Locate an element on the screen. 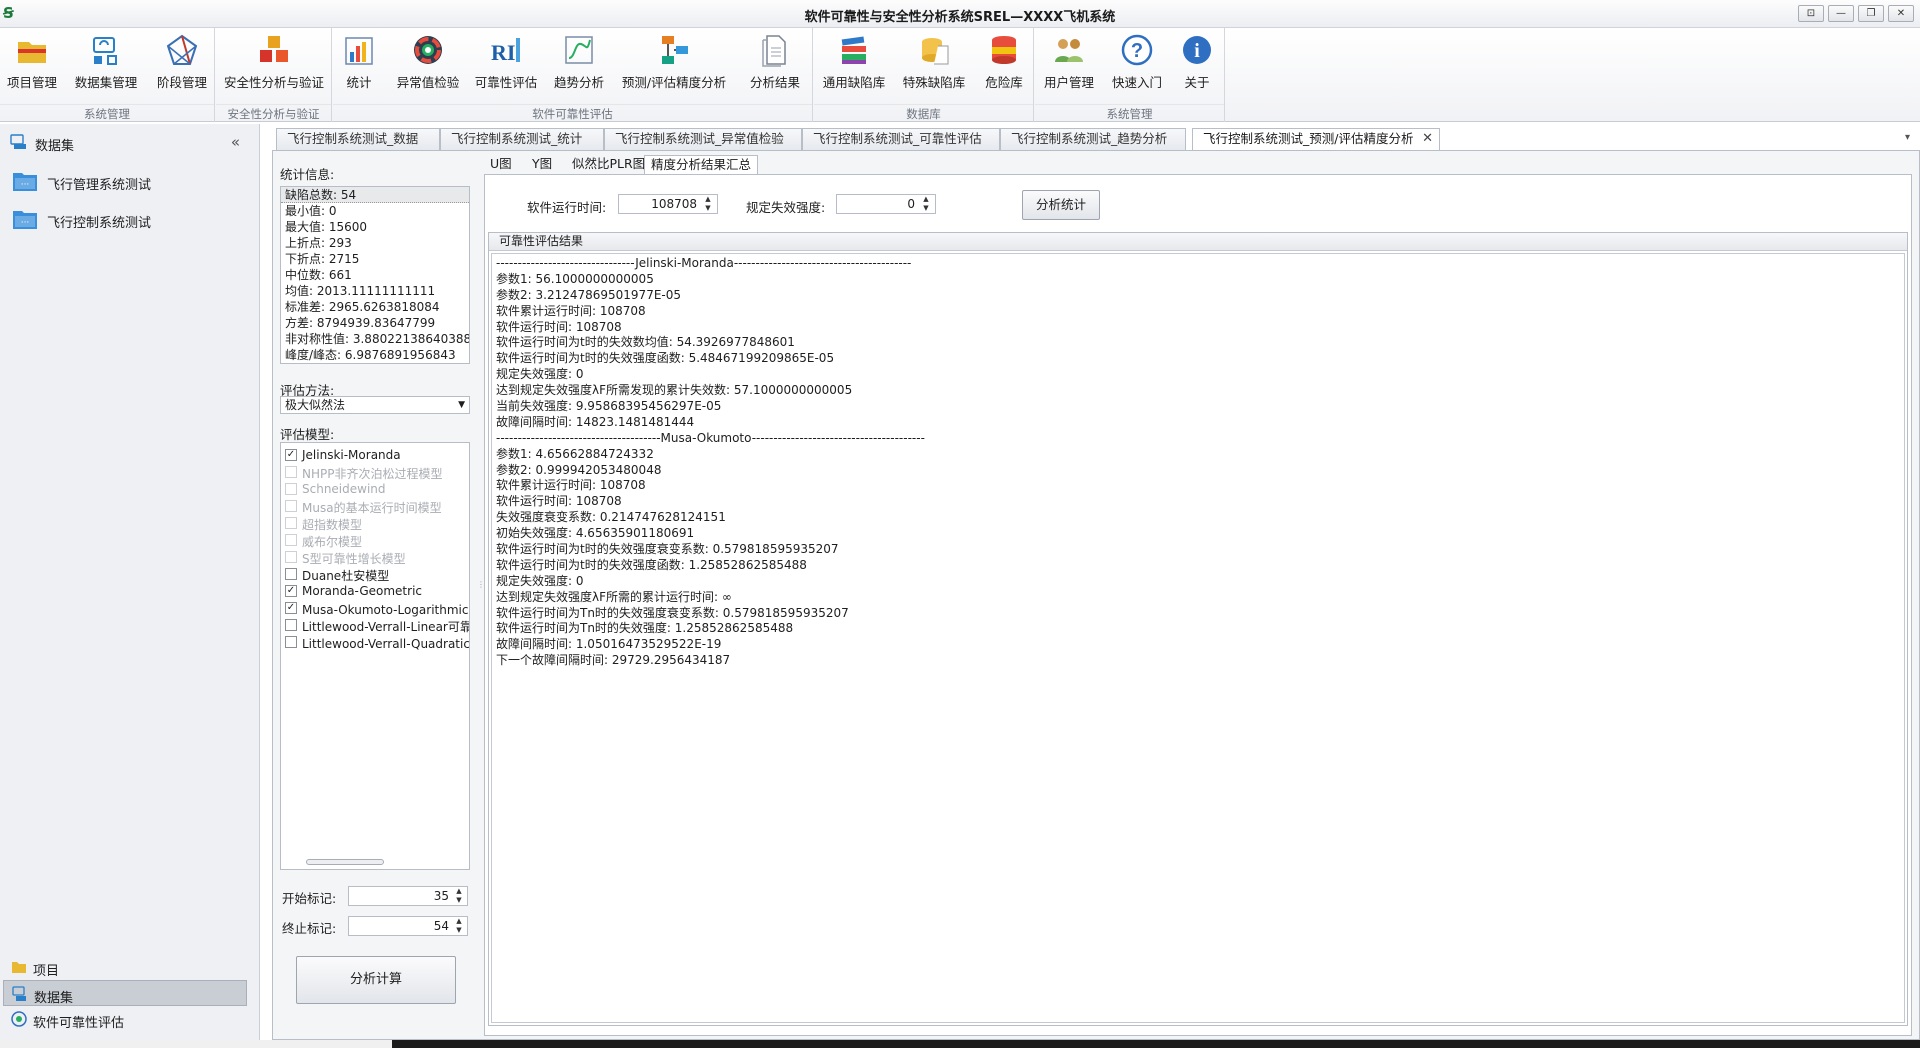 The width and height of the screenshot is (1920, 1048). result-line: 软件累计运行时间: 108708 is located at coordinates (571, 485).